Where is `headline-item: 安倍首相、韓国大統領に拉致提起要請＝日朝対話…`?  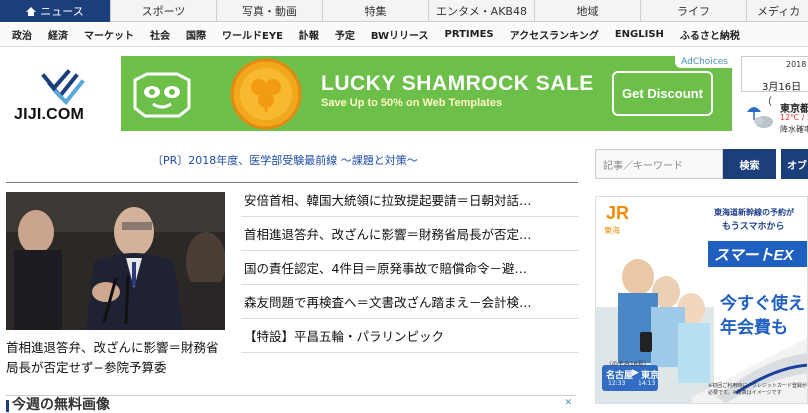
headline-item: 安倍首相、韓国大統領に拉致提起要請＝日朝対話… is located at coordinates (410, 200).